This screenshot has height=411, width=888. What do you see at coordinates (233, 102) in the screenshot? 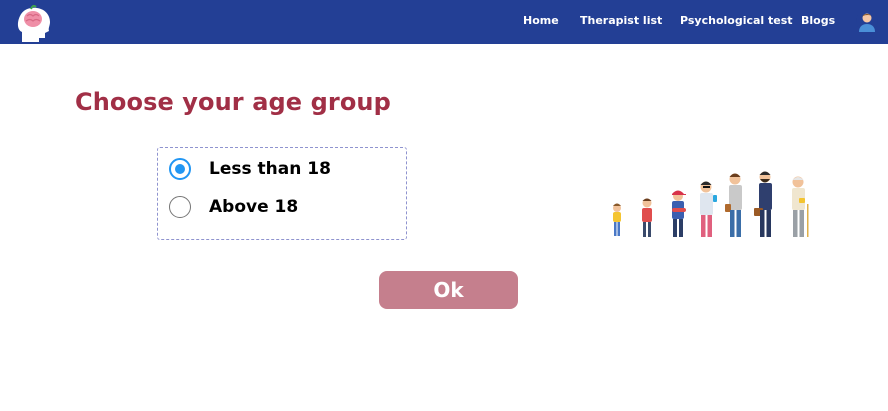
I see `page-title: Choose your age group` at bounding box center [233, 102].